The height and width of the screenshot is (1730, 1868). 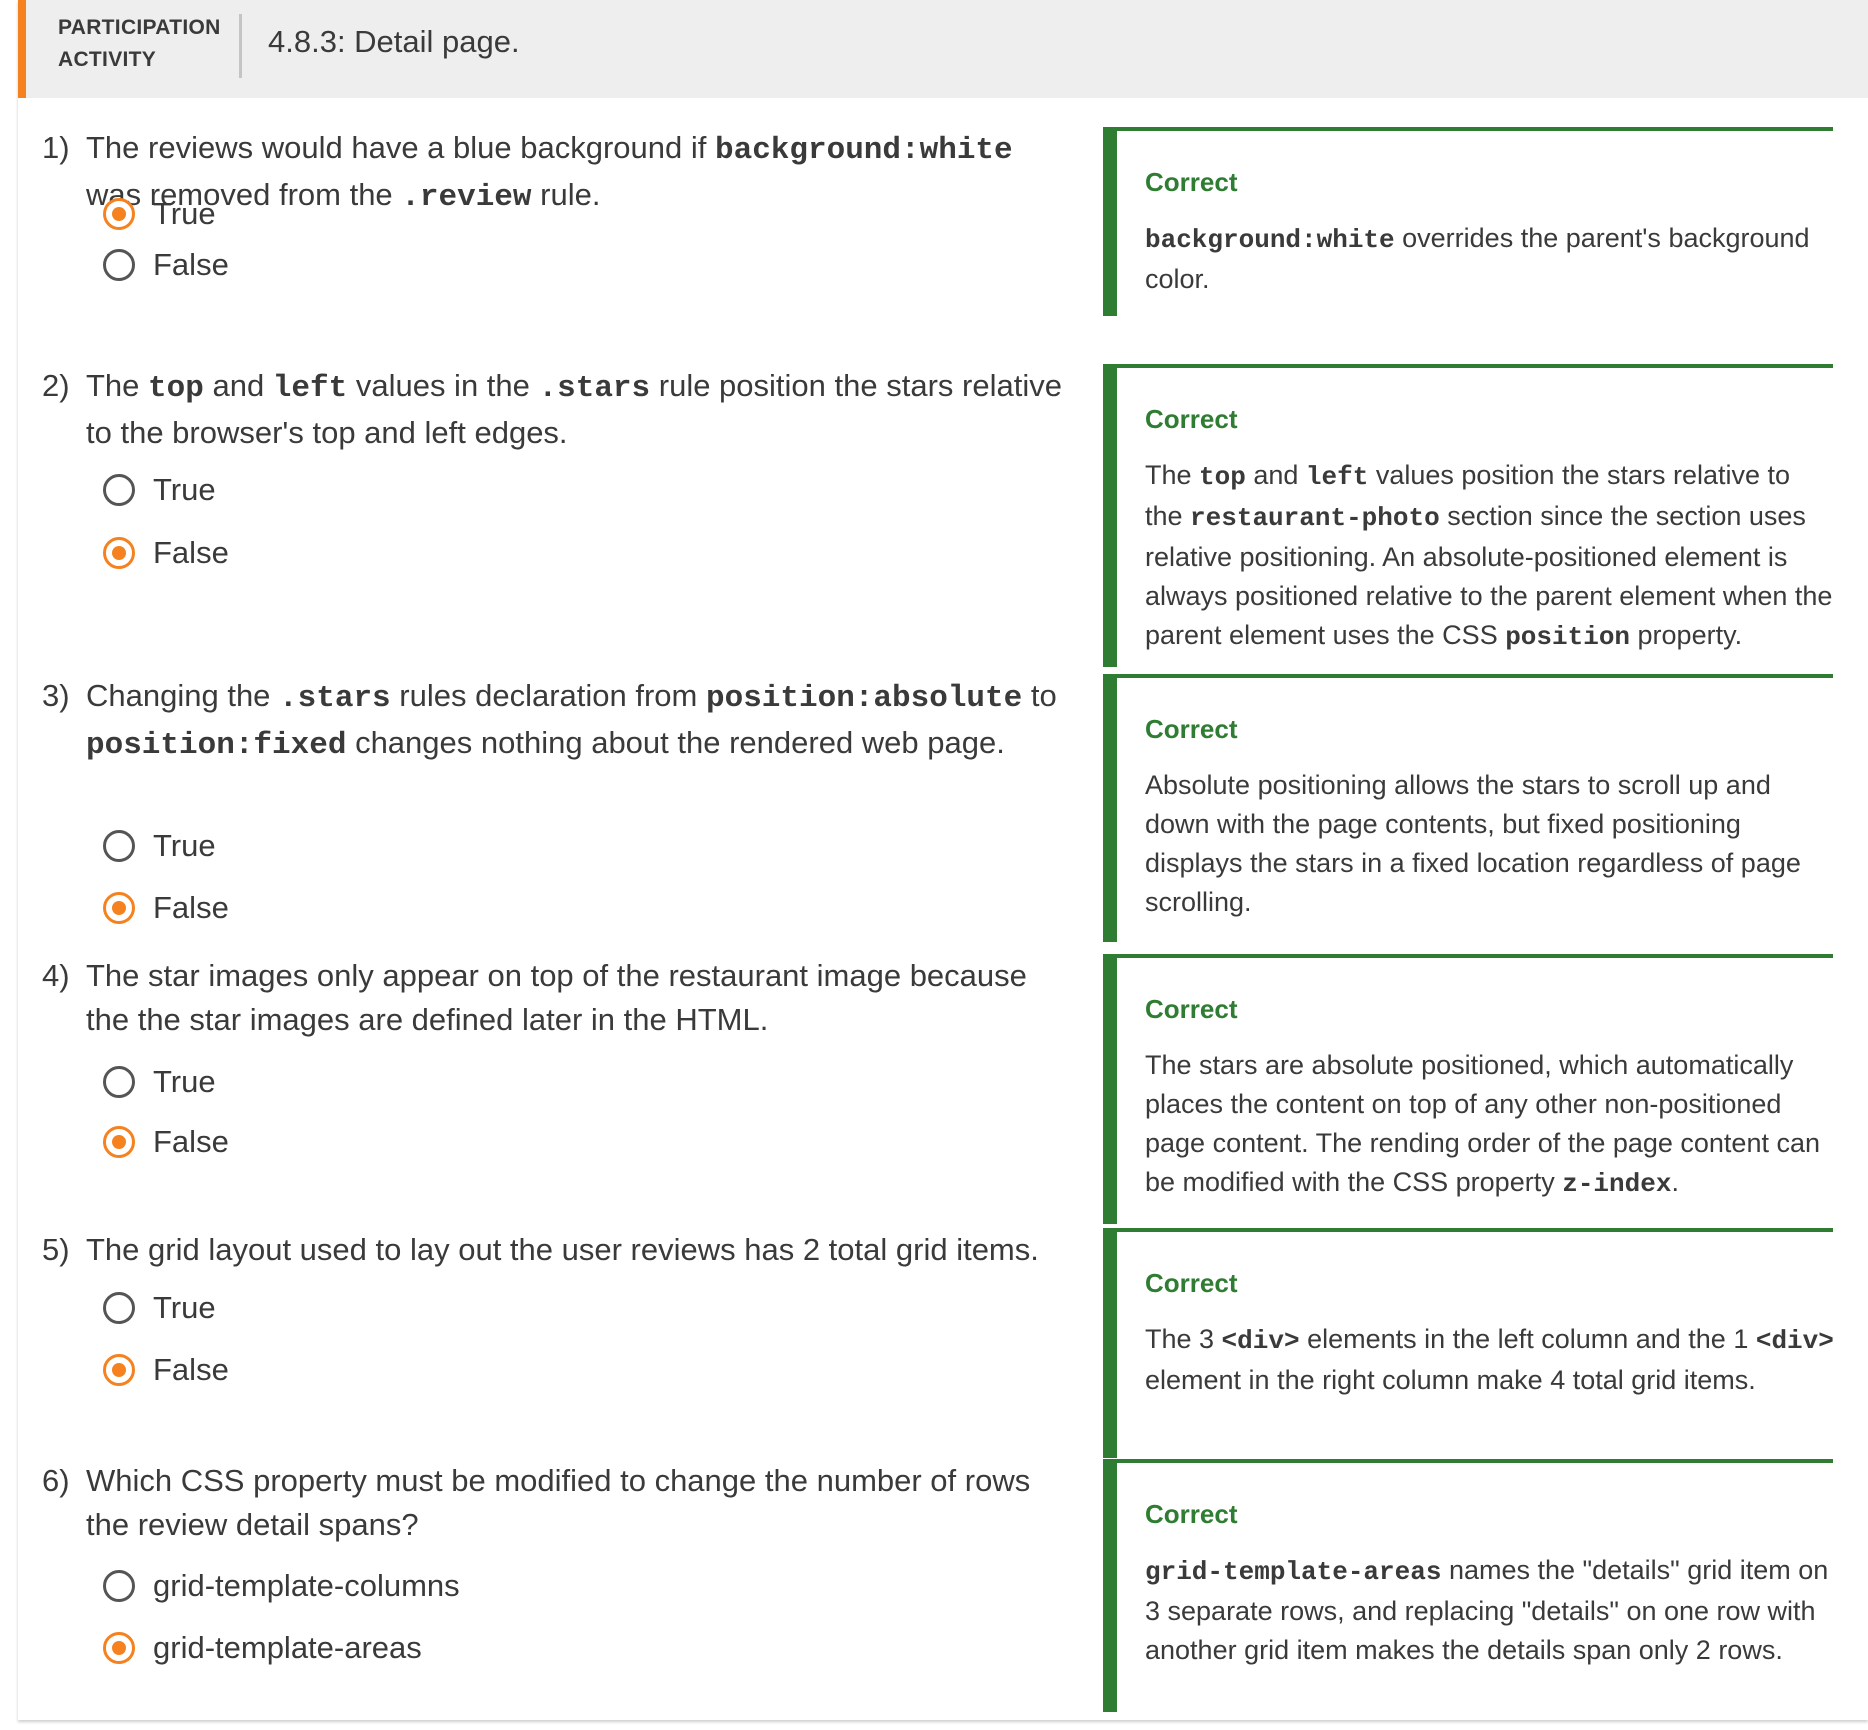 What do you see at coordinates (56, 695) in the screenshot?
I see `question-number: 3)` at bounding box center [56, 695].